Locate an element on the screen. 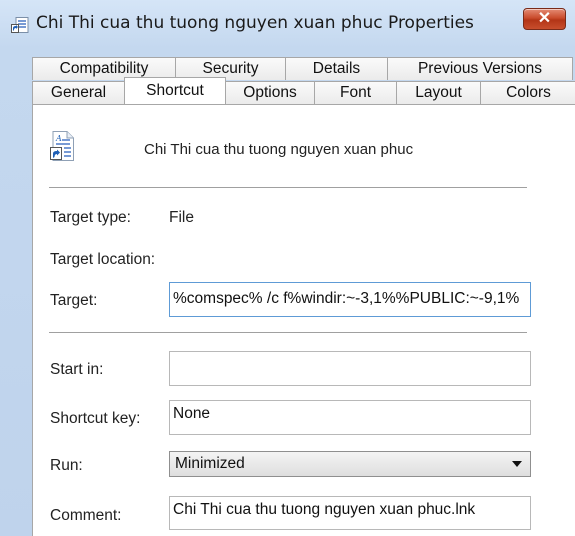  shortcut-key-input: None is located at coordinates (350, 417).